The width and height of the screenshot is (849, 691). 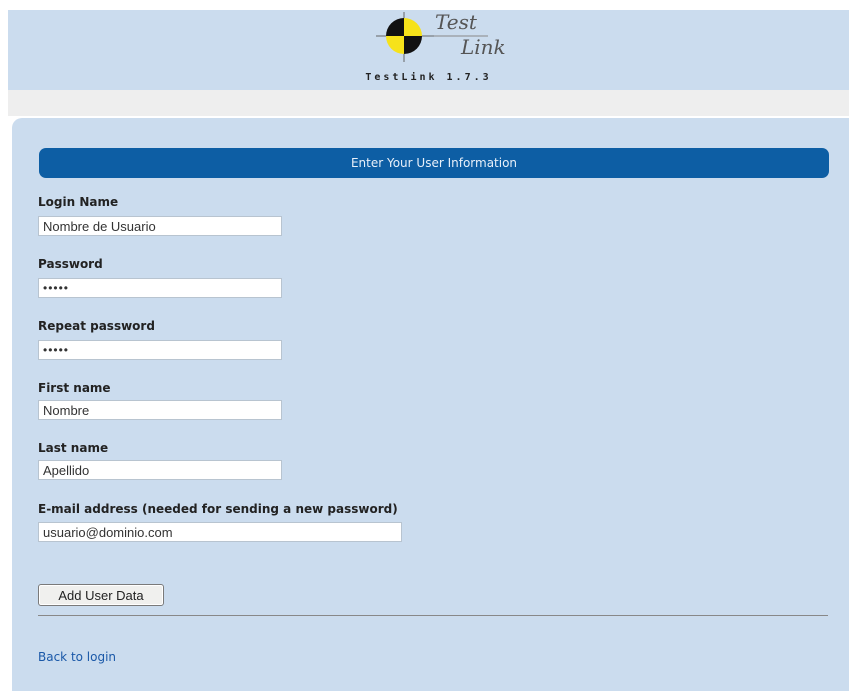 I want to click on password-label: Password, so click(x=70, y=264).